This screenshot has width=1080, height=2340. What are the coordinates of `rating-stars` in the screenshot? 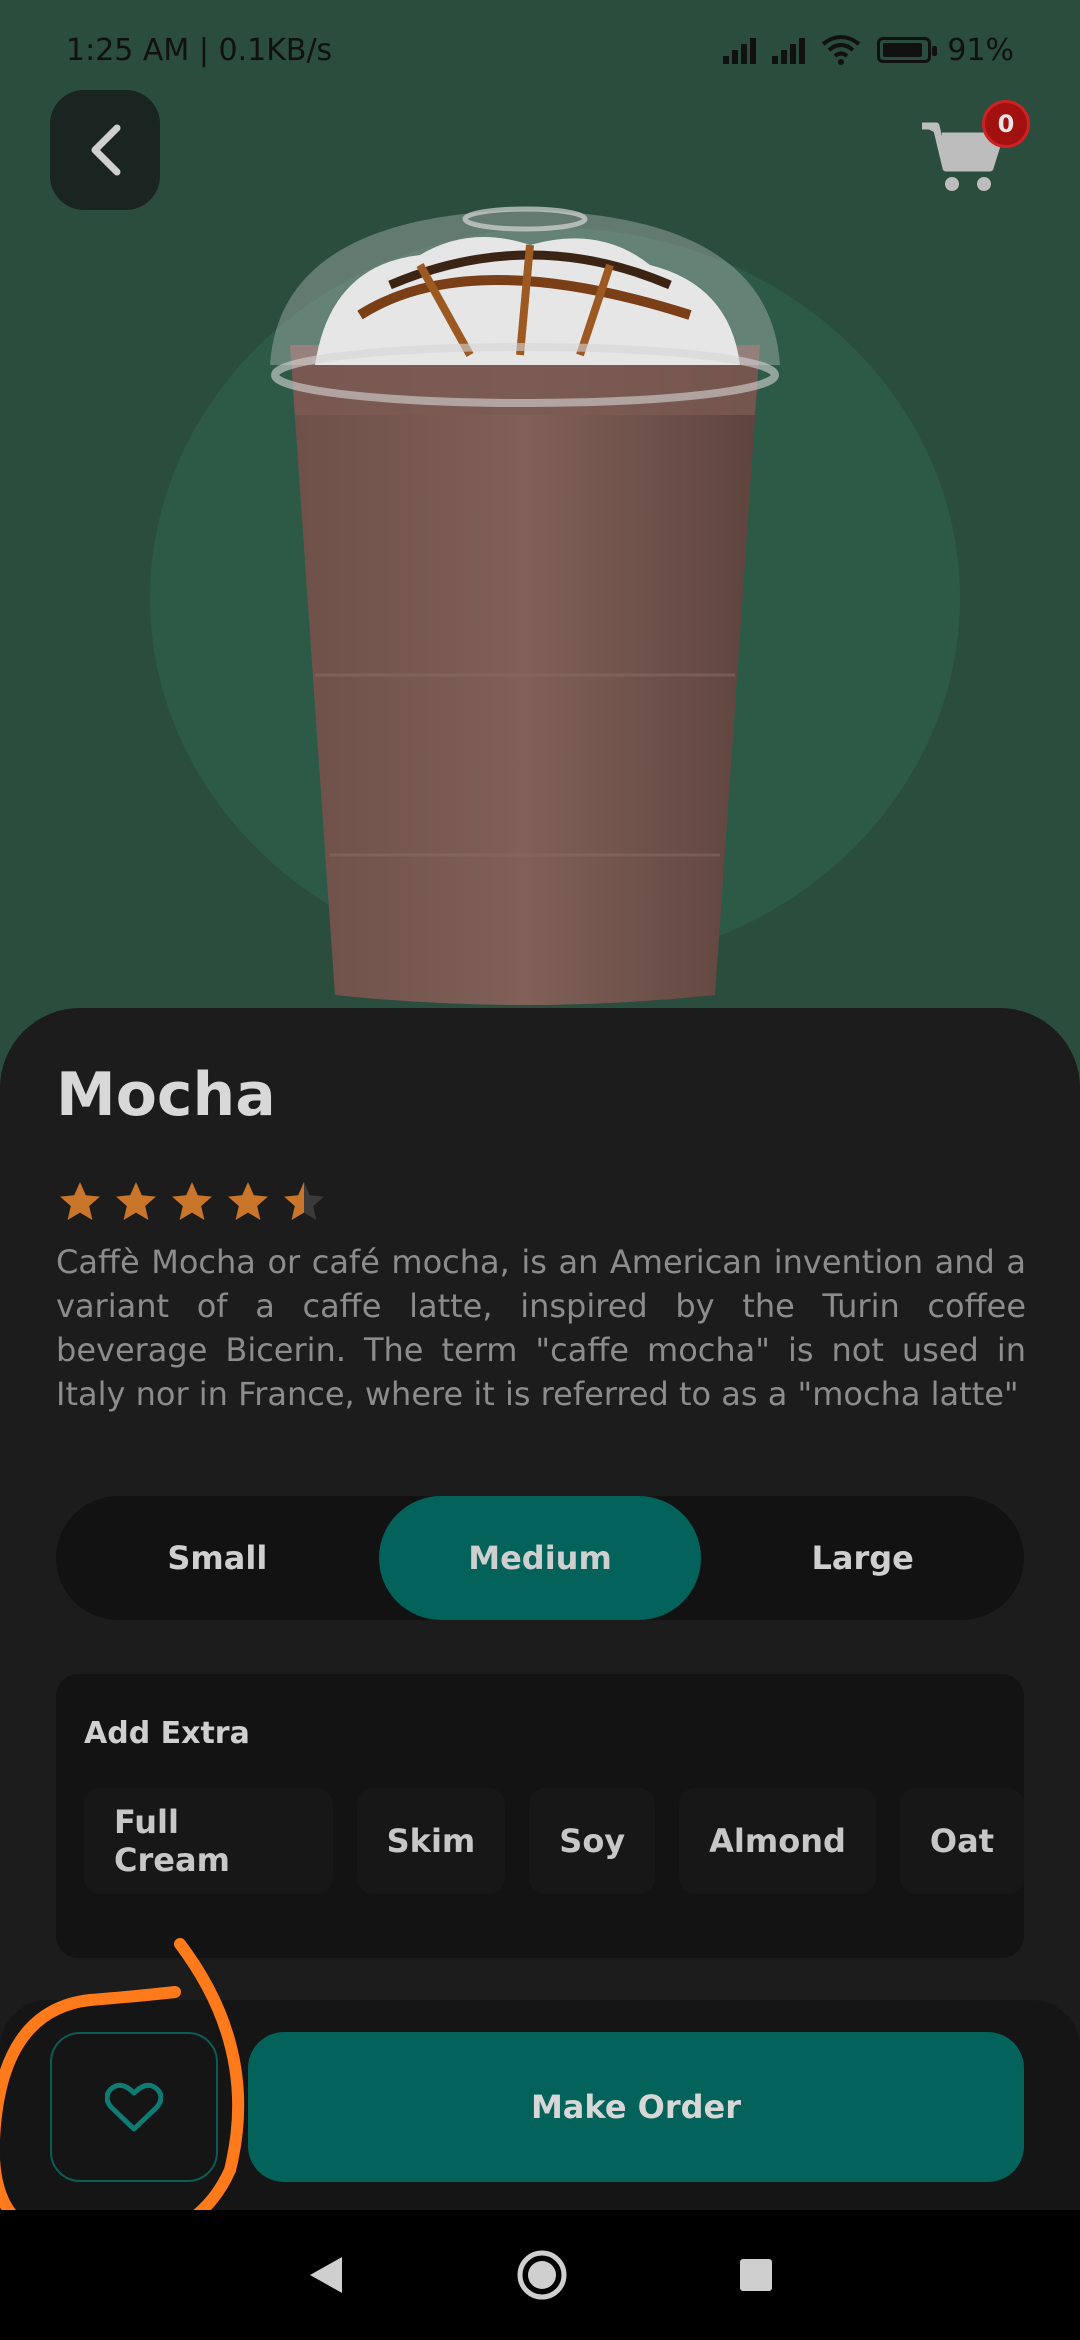 It's located at (192, 1202).